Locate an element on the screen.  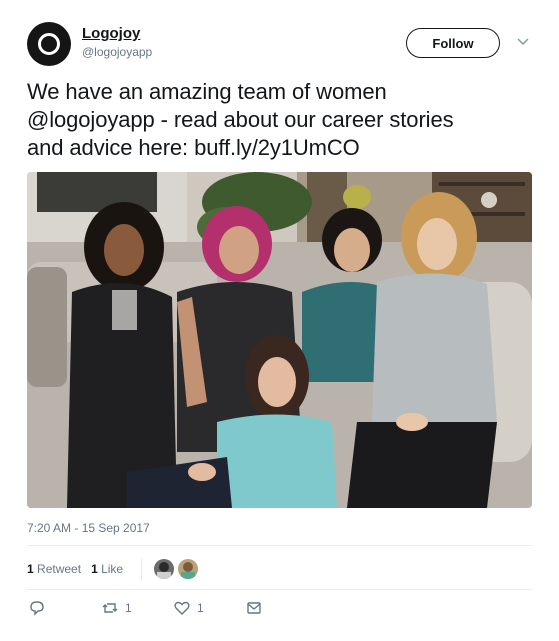
account-names: Logojoy @logojoyapp is located at coordinates (117, 43).